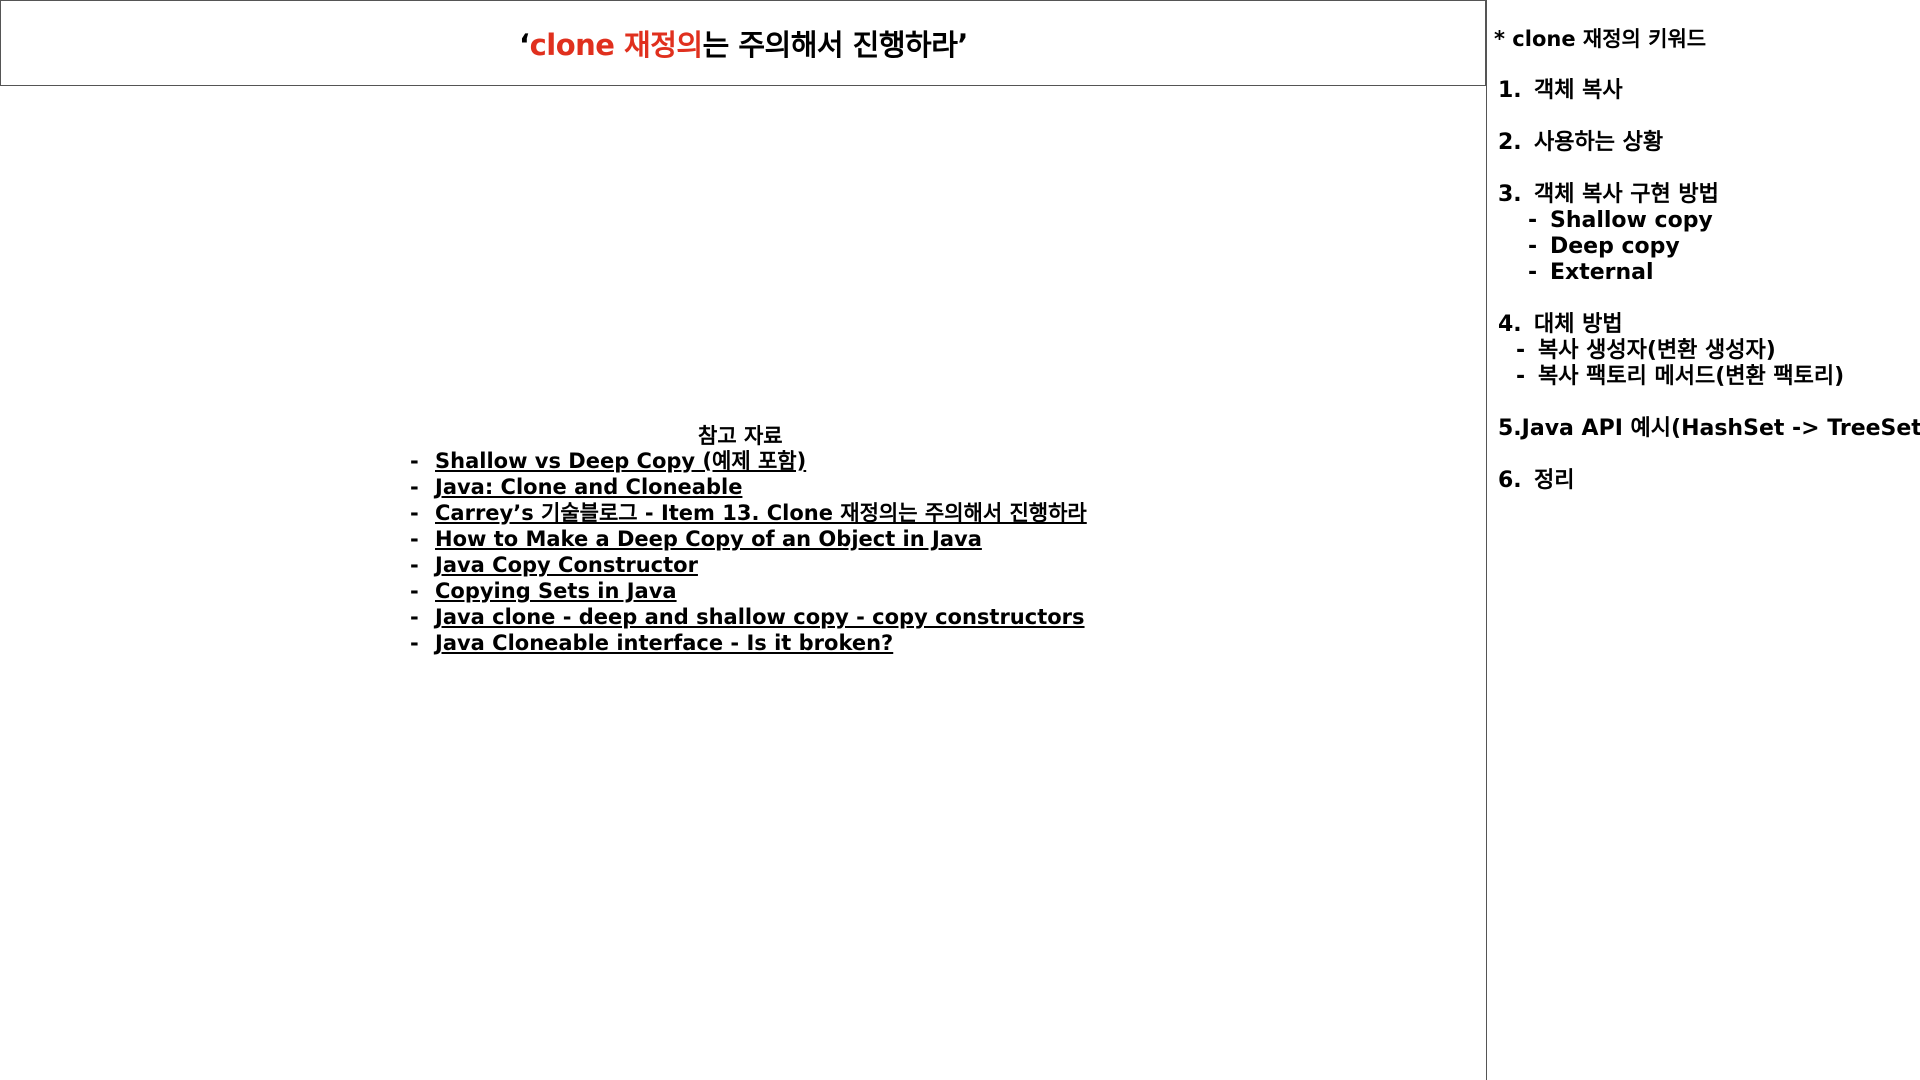 This screenshot has width=1920, height=1080. I want to click on title-rest-text: 는 주의해서 진행하라, so click(830, 45).